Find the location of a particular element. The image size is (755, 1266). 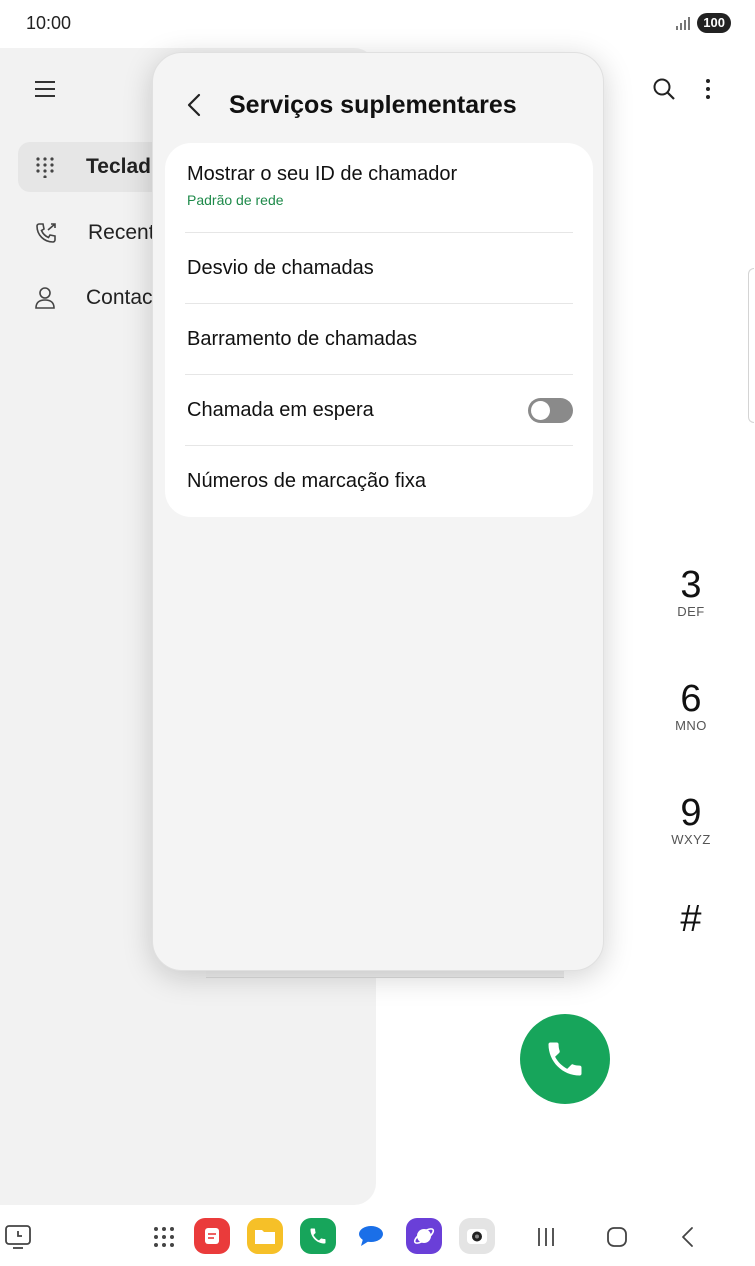

back-arrow-icon is located at coordinates (195, 105).